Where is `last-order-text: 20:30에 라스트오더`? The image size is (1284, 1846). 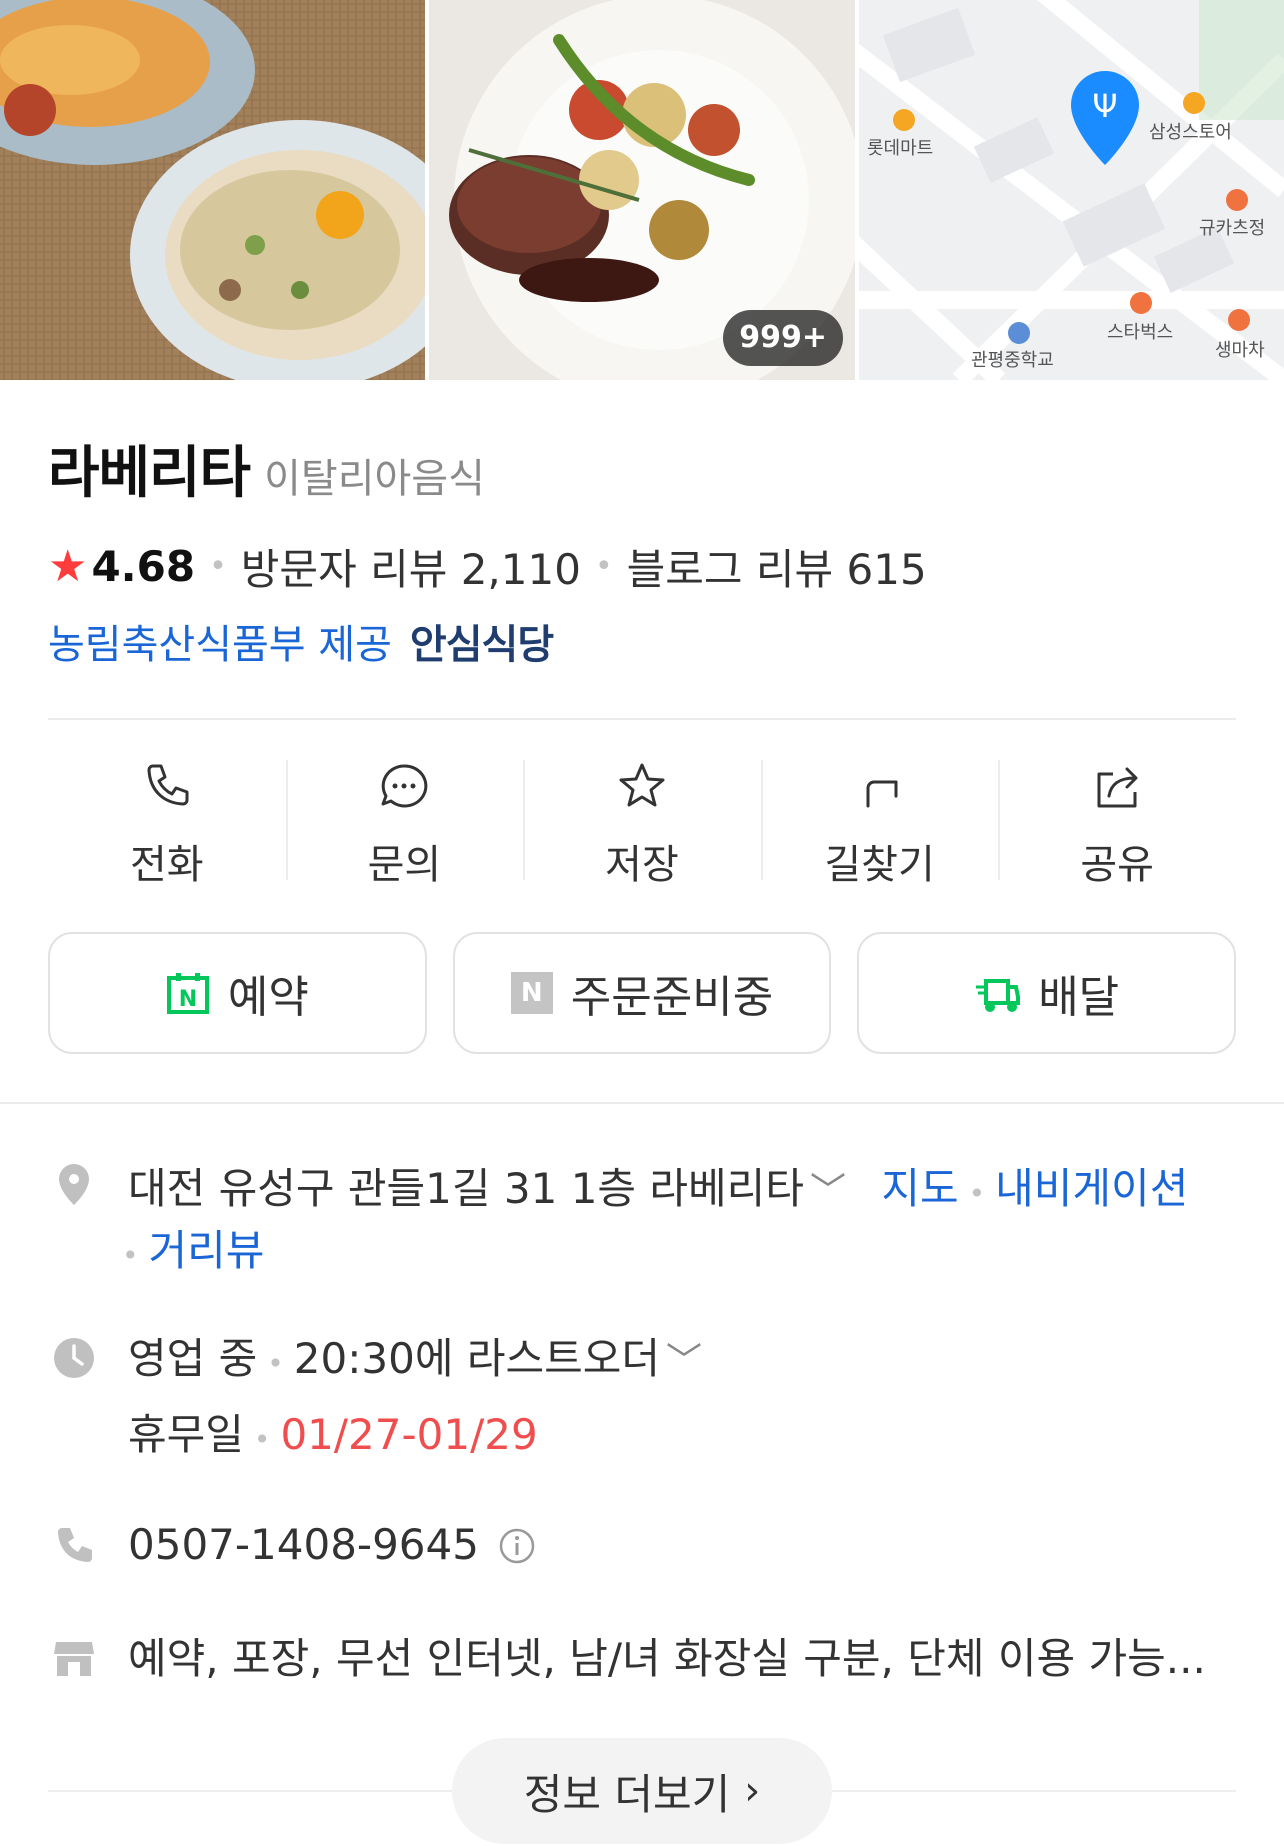
last-order-text: 20:30에 라스트오더 is located at coordinates (477, 1358).